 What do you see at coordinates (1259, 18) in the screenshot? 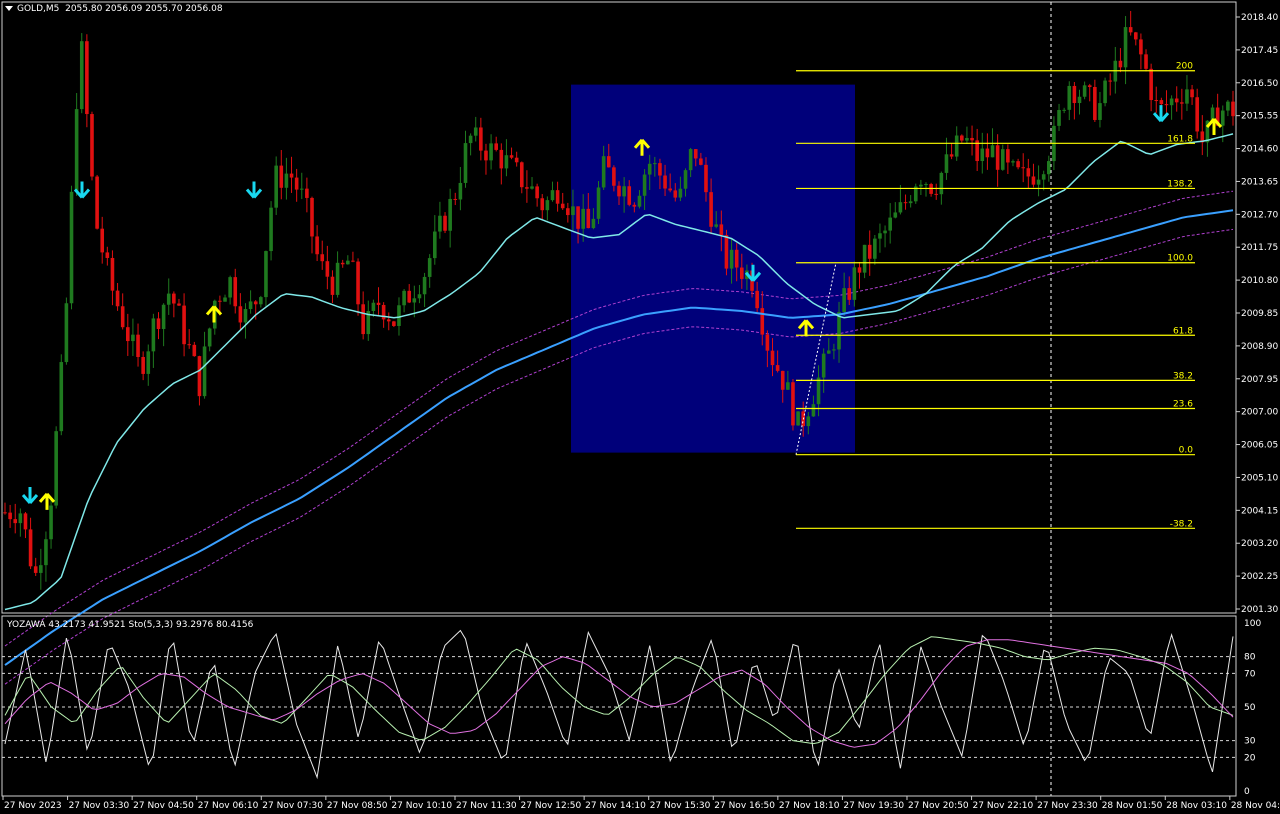
I see `price-tick-label: 2018.40` at bounding box center [1259, 18].